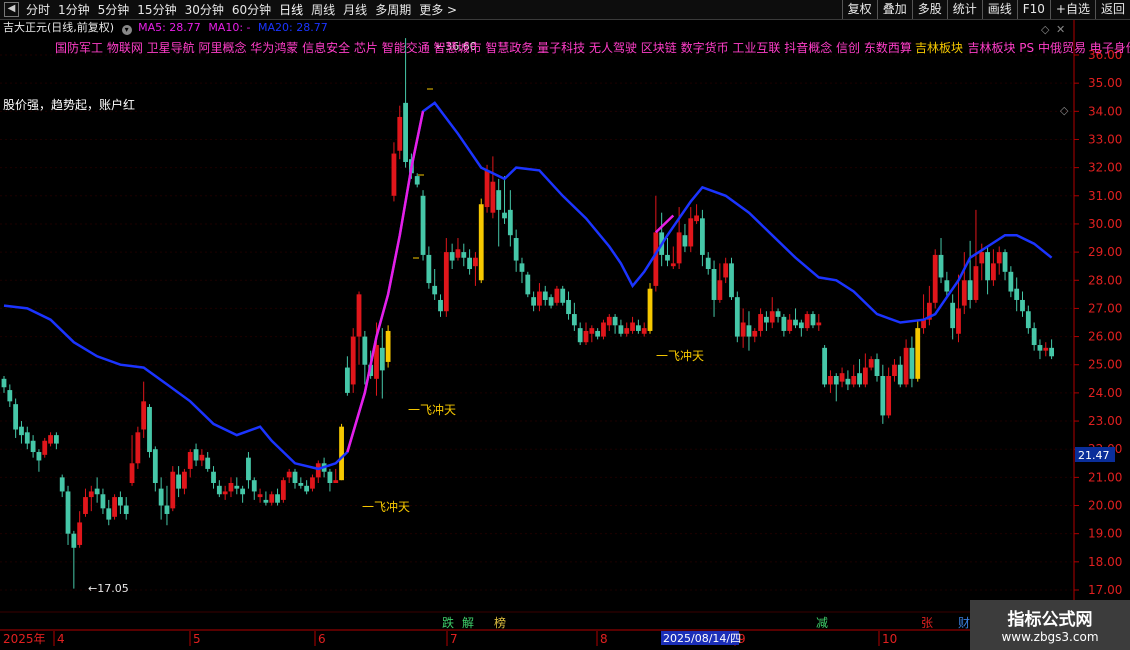 Image resolution: width=1130 pixels, height=650 pixels. What do you see at coordinates (1045, 29) in the screenshot?
I see `diamond-icon: ◇` at bounding box center [1045, 29].